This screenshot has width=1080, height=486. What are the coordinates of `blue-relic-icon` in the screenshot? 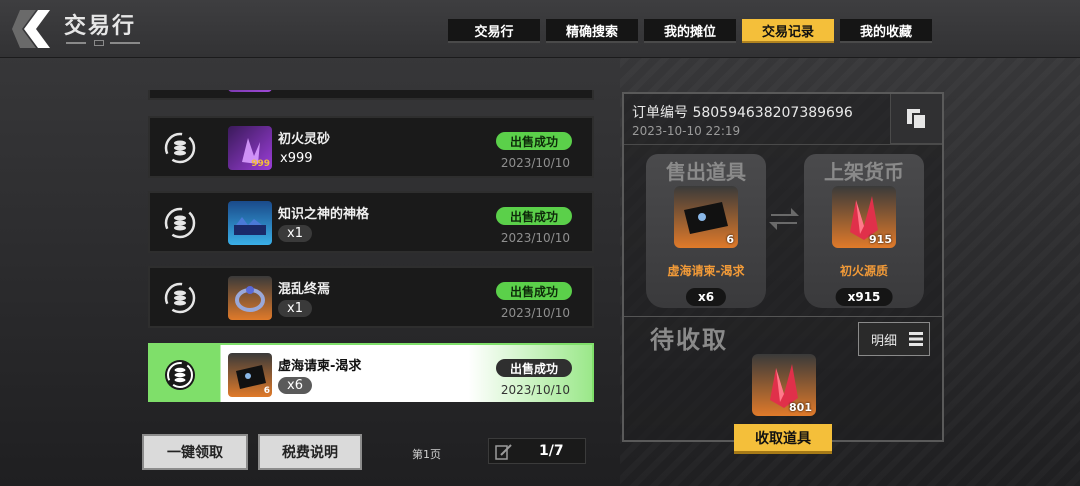 It's located at (250, 223).